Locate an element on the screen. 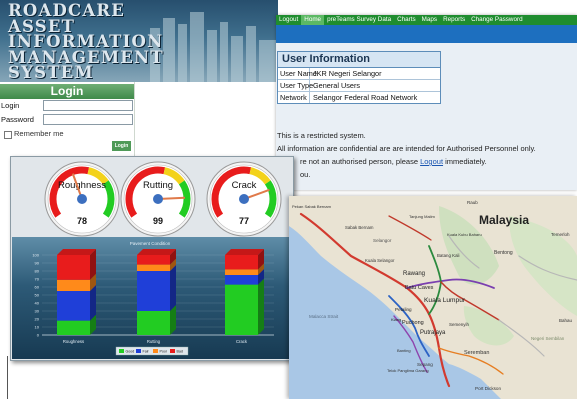 This screenshot has width=577, height=399. map-label-batang-kali: Batang Kali is located at coordinates (448, 255).